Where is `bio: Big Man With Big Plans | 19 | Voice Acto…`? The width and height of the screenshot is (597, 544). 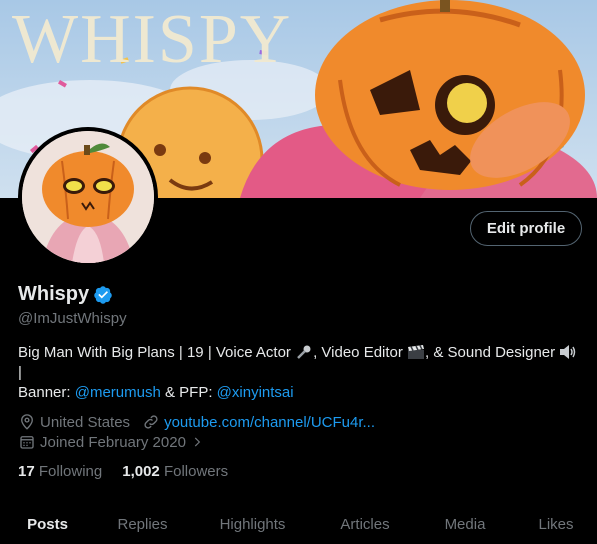
bio: Big Man With Big Plans | 19 | Voice Acto… is located at coordinates (303, 373).